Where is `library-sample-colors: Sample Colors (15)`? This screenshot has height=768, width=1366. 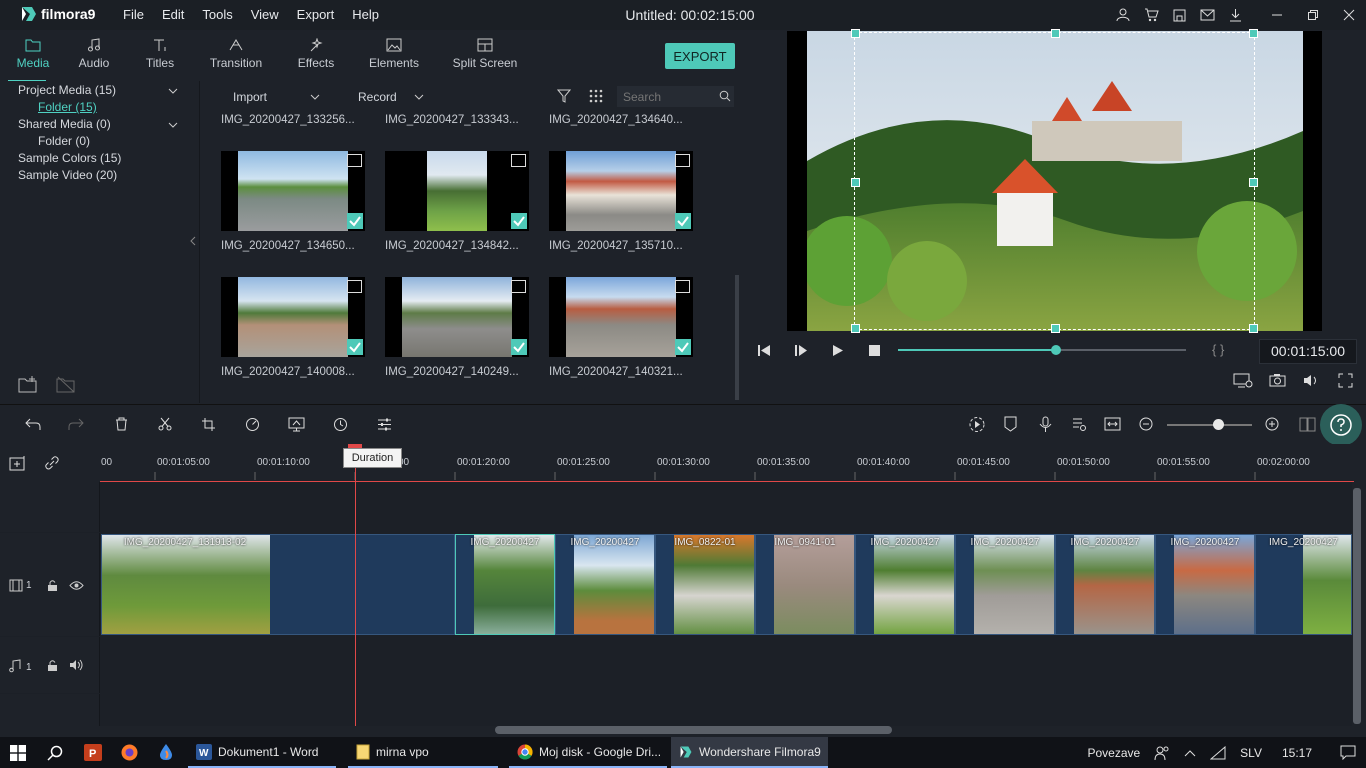
library-sample-colors: Sample Colors (15) is located at coordinates (69, 158).